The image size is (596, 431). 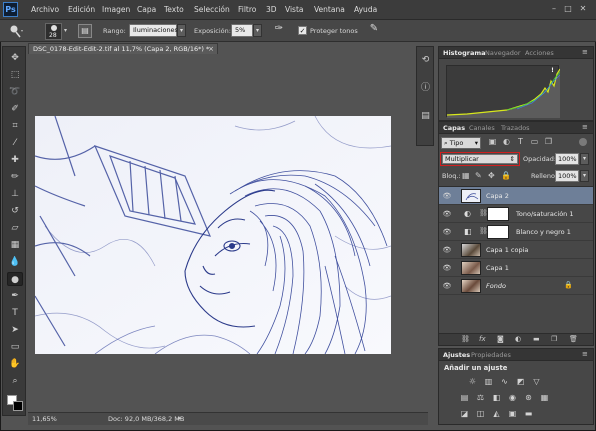 What do you see at coordinates (85, 31) in the screenshot?
I see `brush-panel-toggle-icon: ▤` at bounding box center [85, 31].